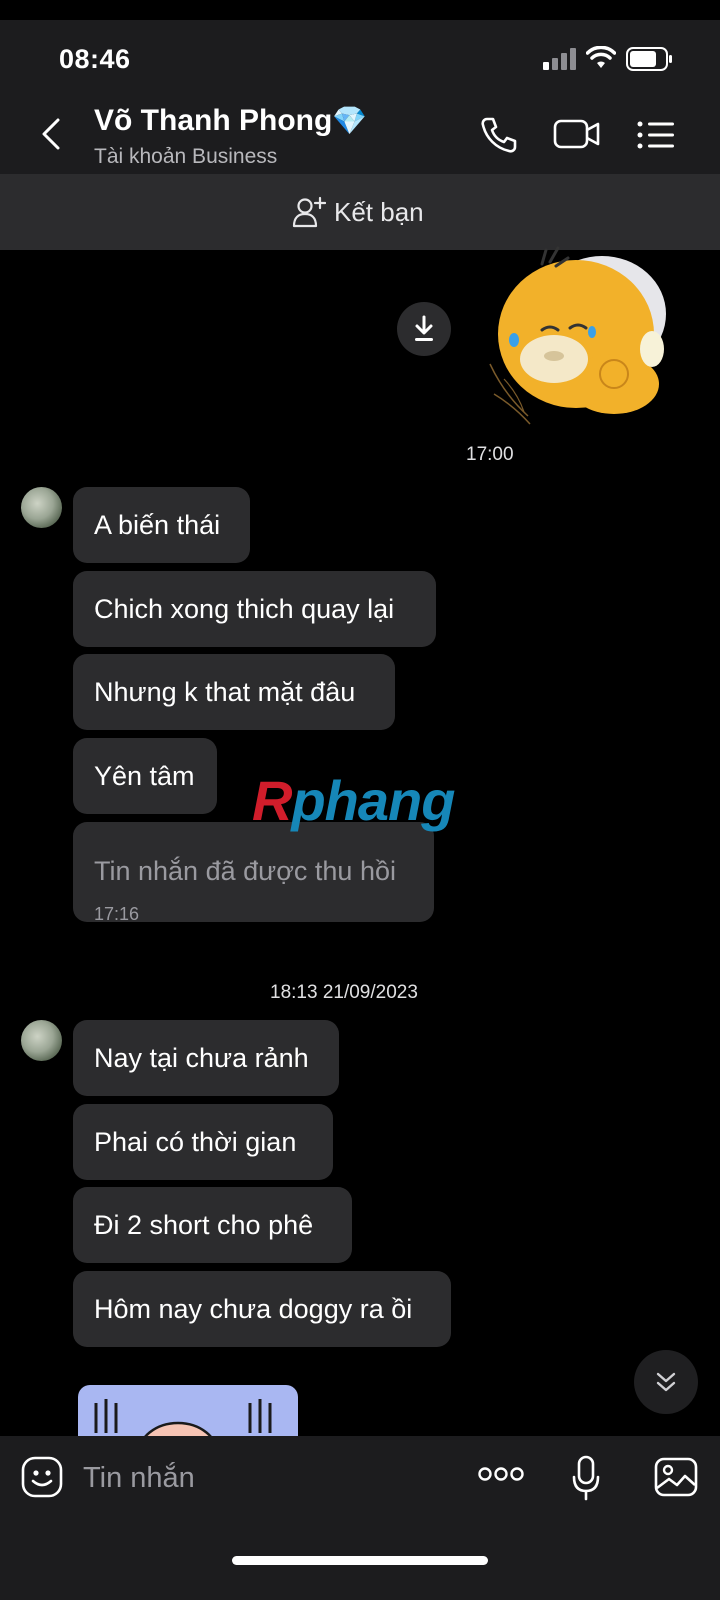 The width and height of the screenshot is (720, 1600). What do you see at coordinates (360, 10) in the screenshot?
I see `status-bar-top` at bounding box center [360, 10].